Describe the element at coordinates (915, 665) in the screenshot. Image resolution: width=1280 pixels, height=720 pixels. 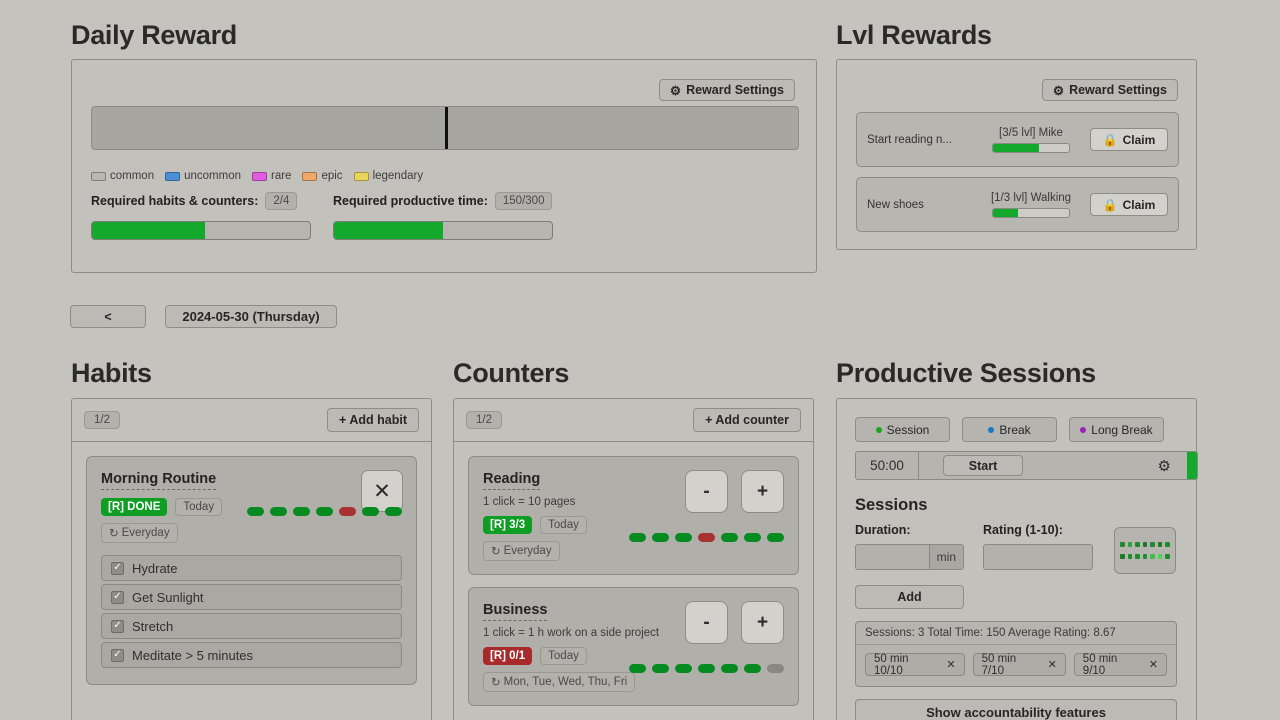
I see `session-chip: 50 min 10/10 ✕` at that location.